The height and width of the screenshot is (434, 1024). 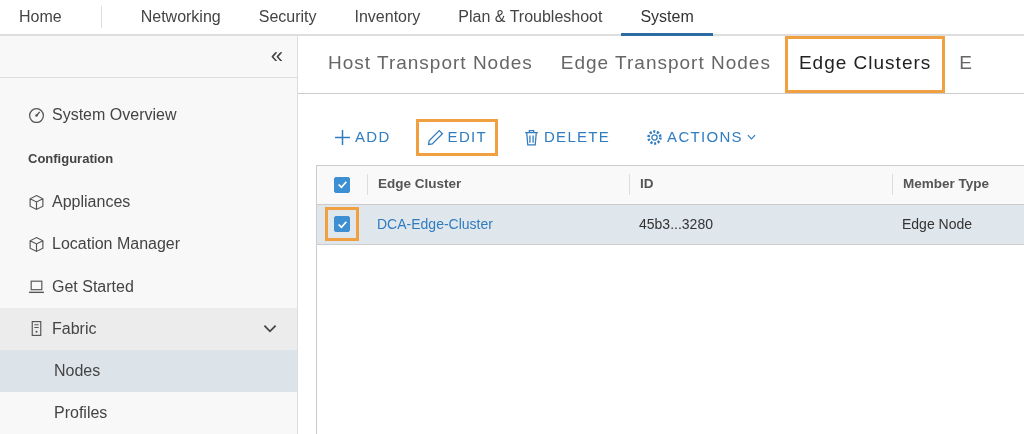 What do you see at coordinates (665, 64) in the screenshot?
I see `tab: Edge Transport Nodes` at bounding box center [665, 64].